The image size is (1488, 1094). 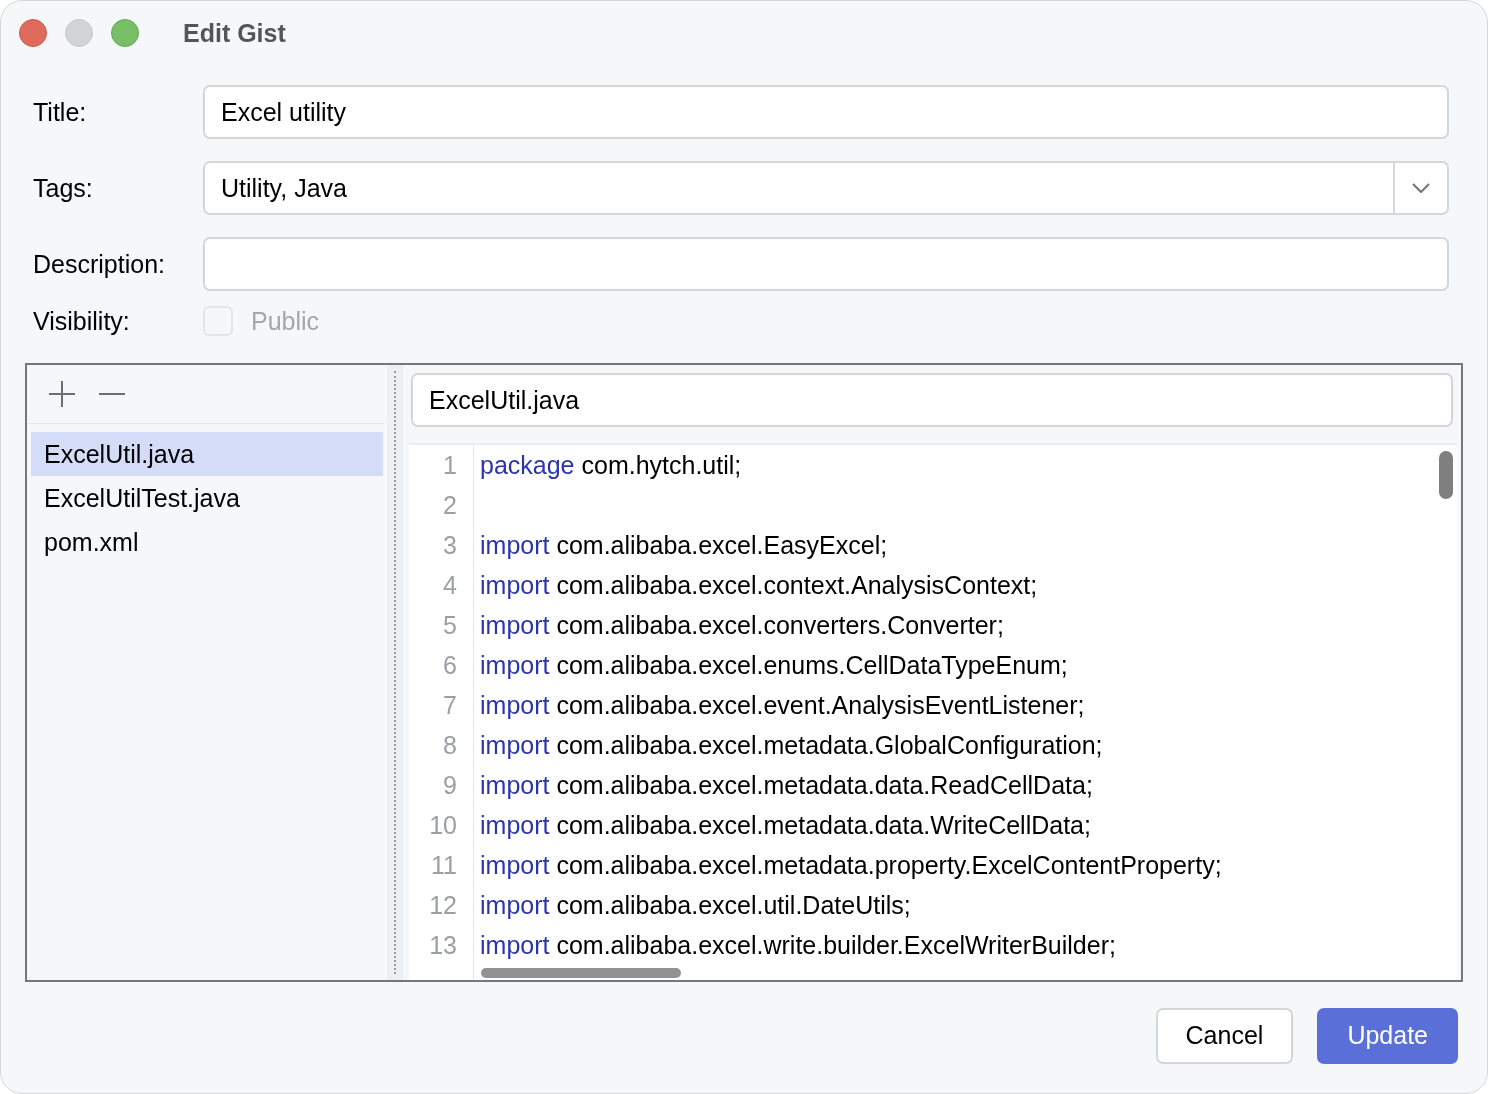 What do you see at coordinates (785, 825) in the screenshot?
I see `code-line: import com.alibaba.excel.metadata.data.WriteCellData;` at bounding box center [785, 825].